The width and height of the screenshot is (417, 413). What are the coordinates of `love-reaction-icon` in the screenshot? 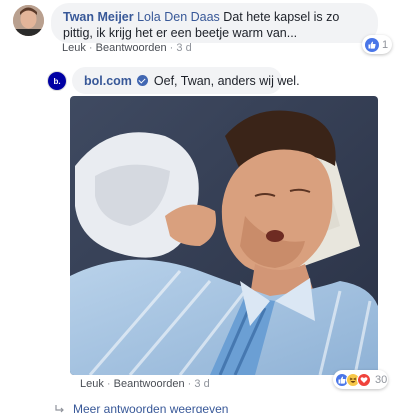 It's located at (364, 379).